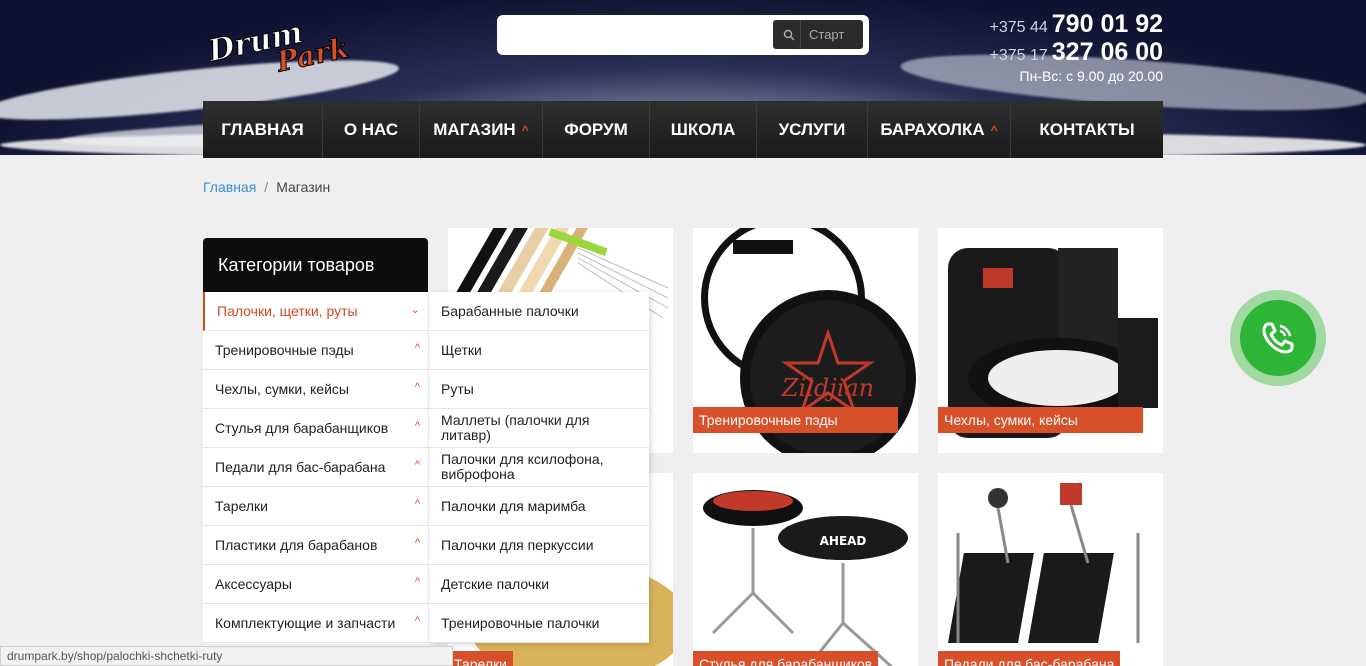 The height and width of the screenshot is (666, 1366). What do you see at coordinates (539, 350) in the screenshot?
I see `subcategory-item: Щетки` at bounding box center [539, 350].